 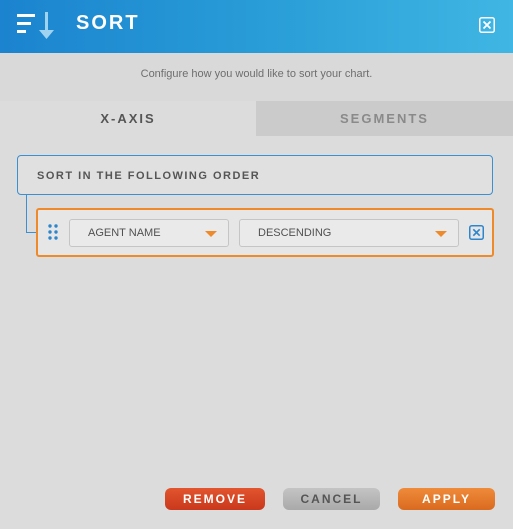 I want to click on dialog-header: SORT, so click(x=256, y=26).